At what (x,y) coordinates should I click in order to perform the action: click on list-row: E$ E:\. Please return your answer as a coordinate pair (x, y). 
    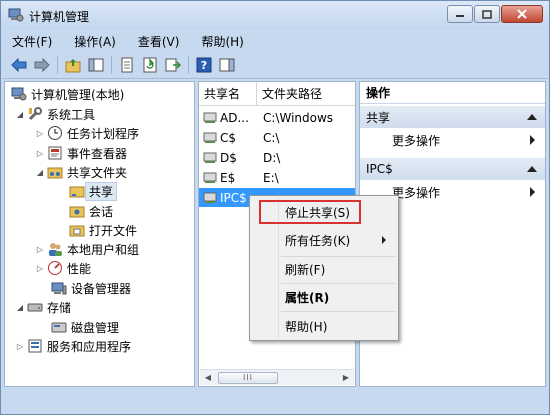
    Looking at the image, I should click on (277, 177).